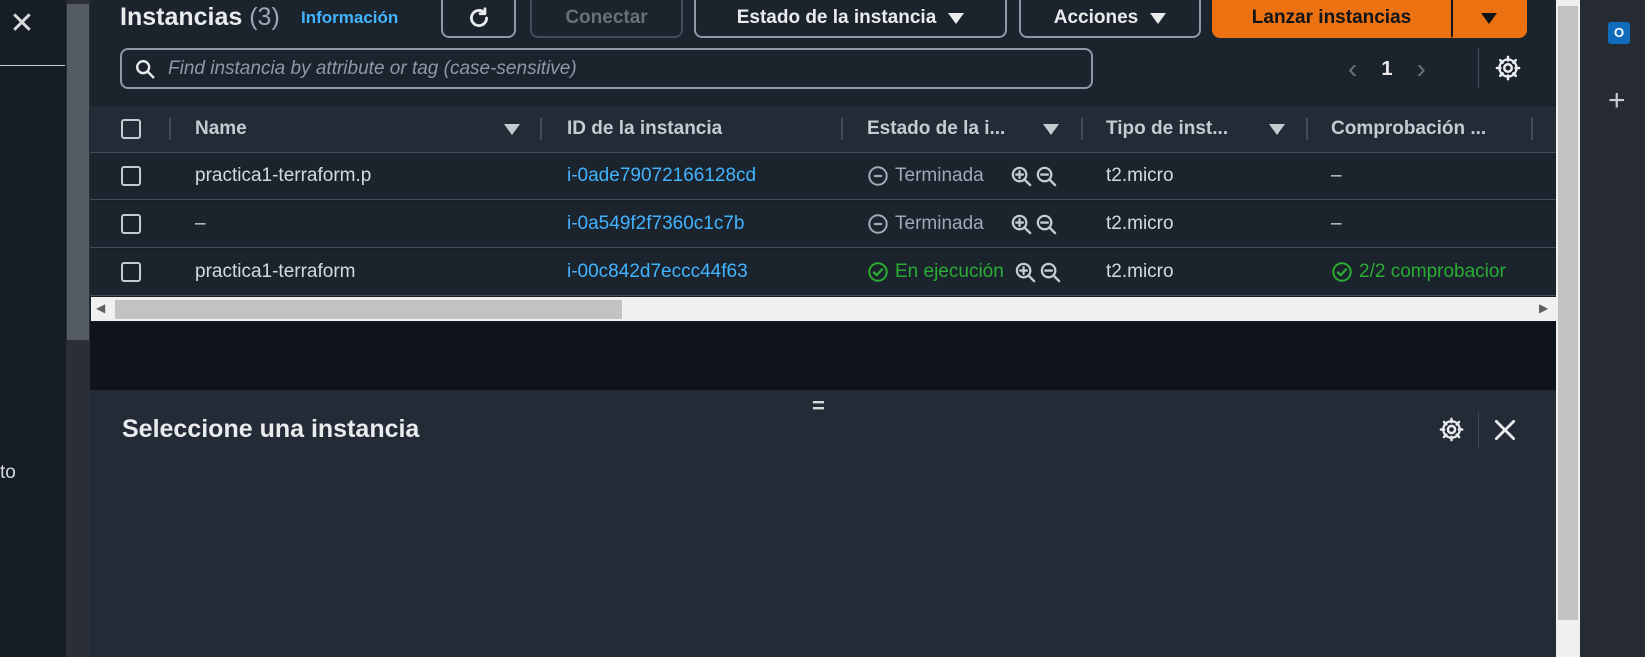  I want to click on select-all-checkbox, so click(131, 129).